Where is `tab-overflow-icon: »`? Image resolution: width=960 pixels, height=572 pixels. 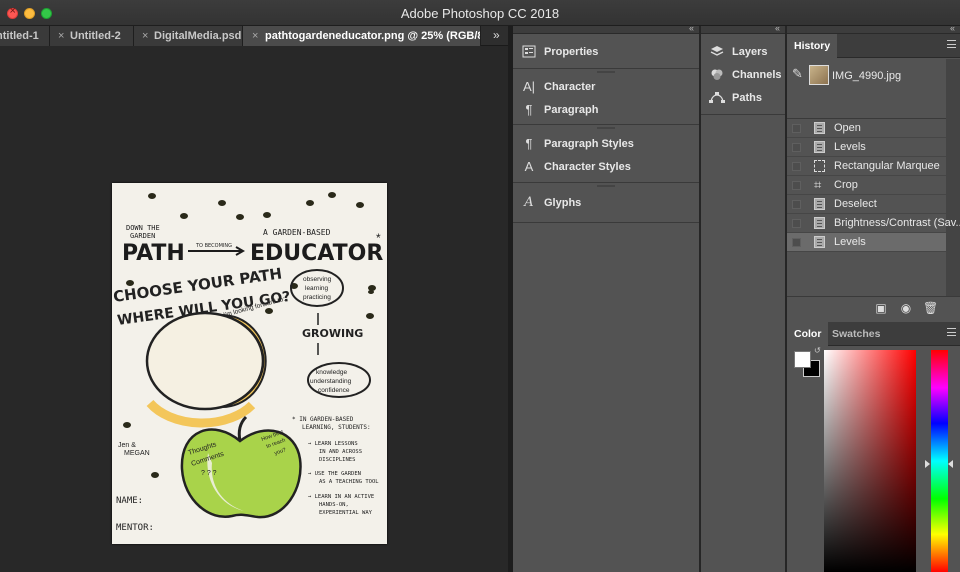
tab-overflow-icon: » is located at coordinates (496, 35).